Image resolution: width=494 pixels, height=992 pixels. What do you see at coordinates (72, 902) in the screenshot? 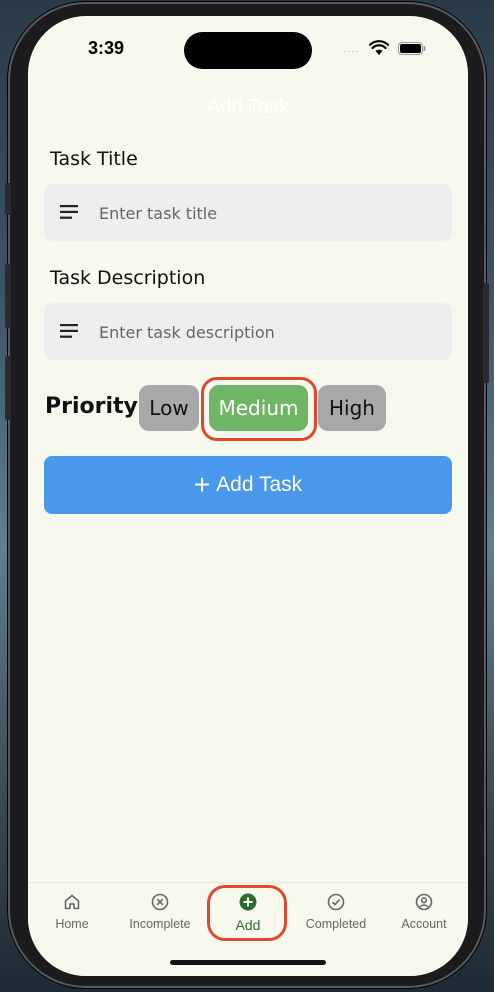
I see `home-icon` at bounding box center [72, 902].